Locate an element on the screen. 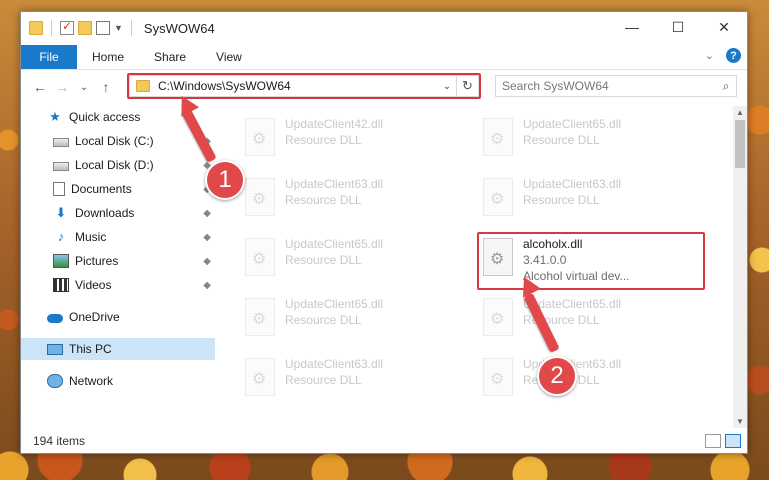  pc-icon is located at coordinates (55, 349).